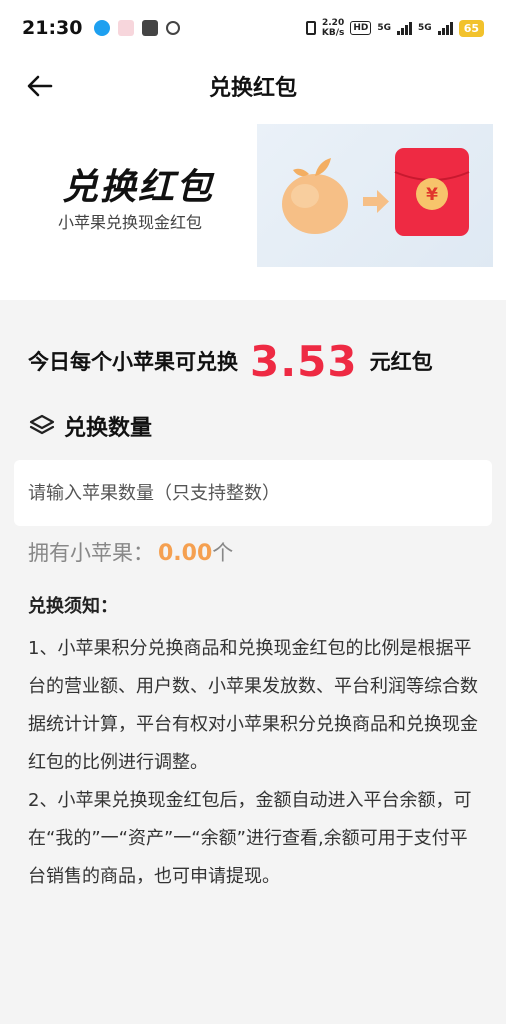 This screenshot has height=1024, width=506. Describe the element at coordinates (384, 28) in the screenshot. I see `network-type-1: 5G` at that location.